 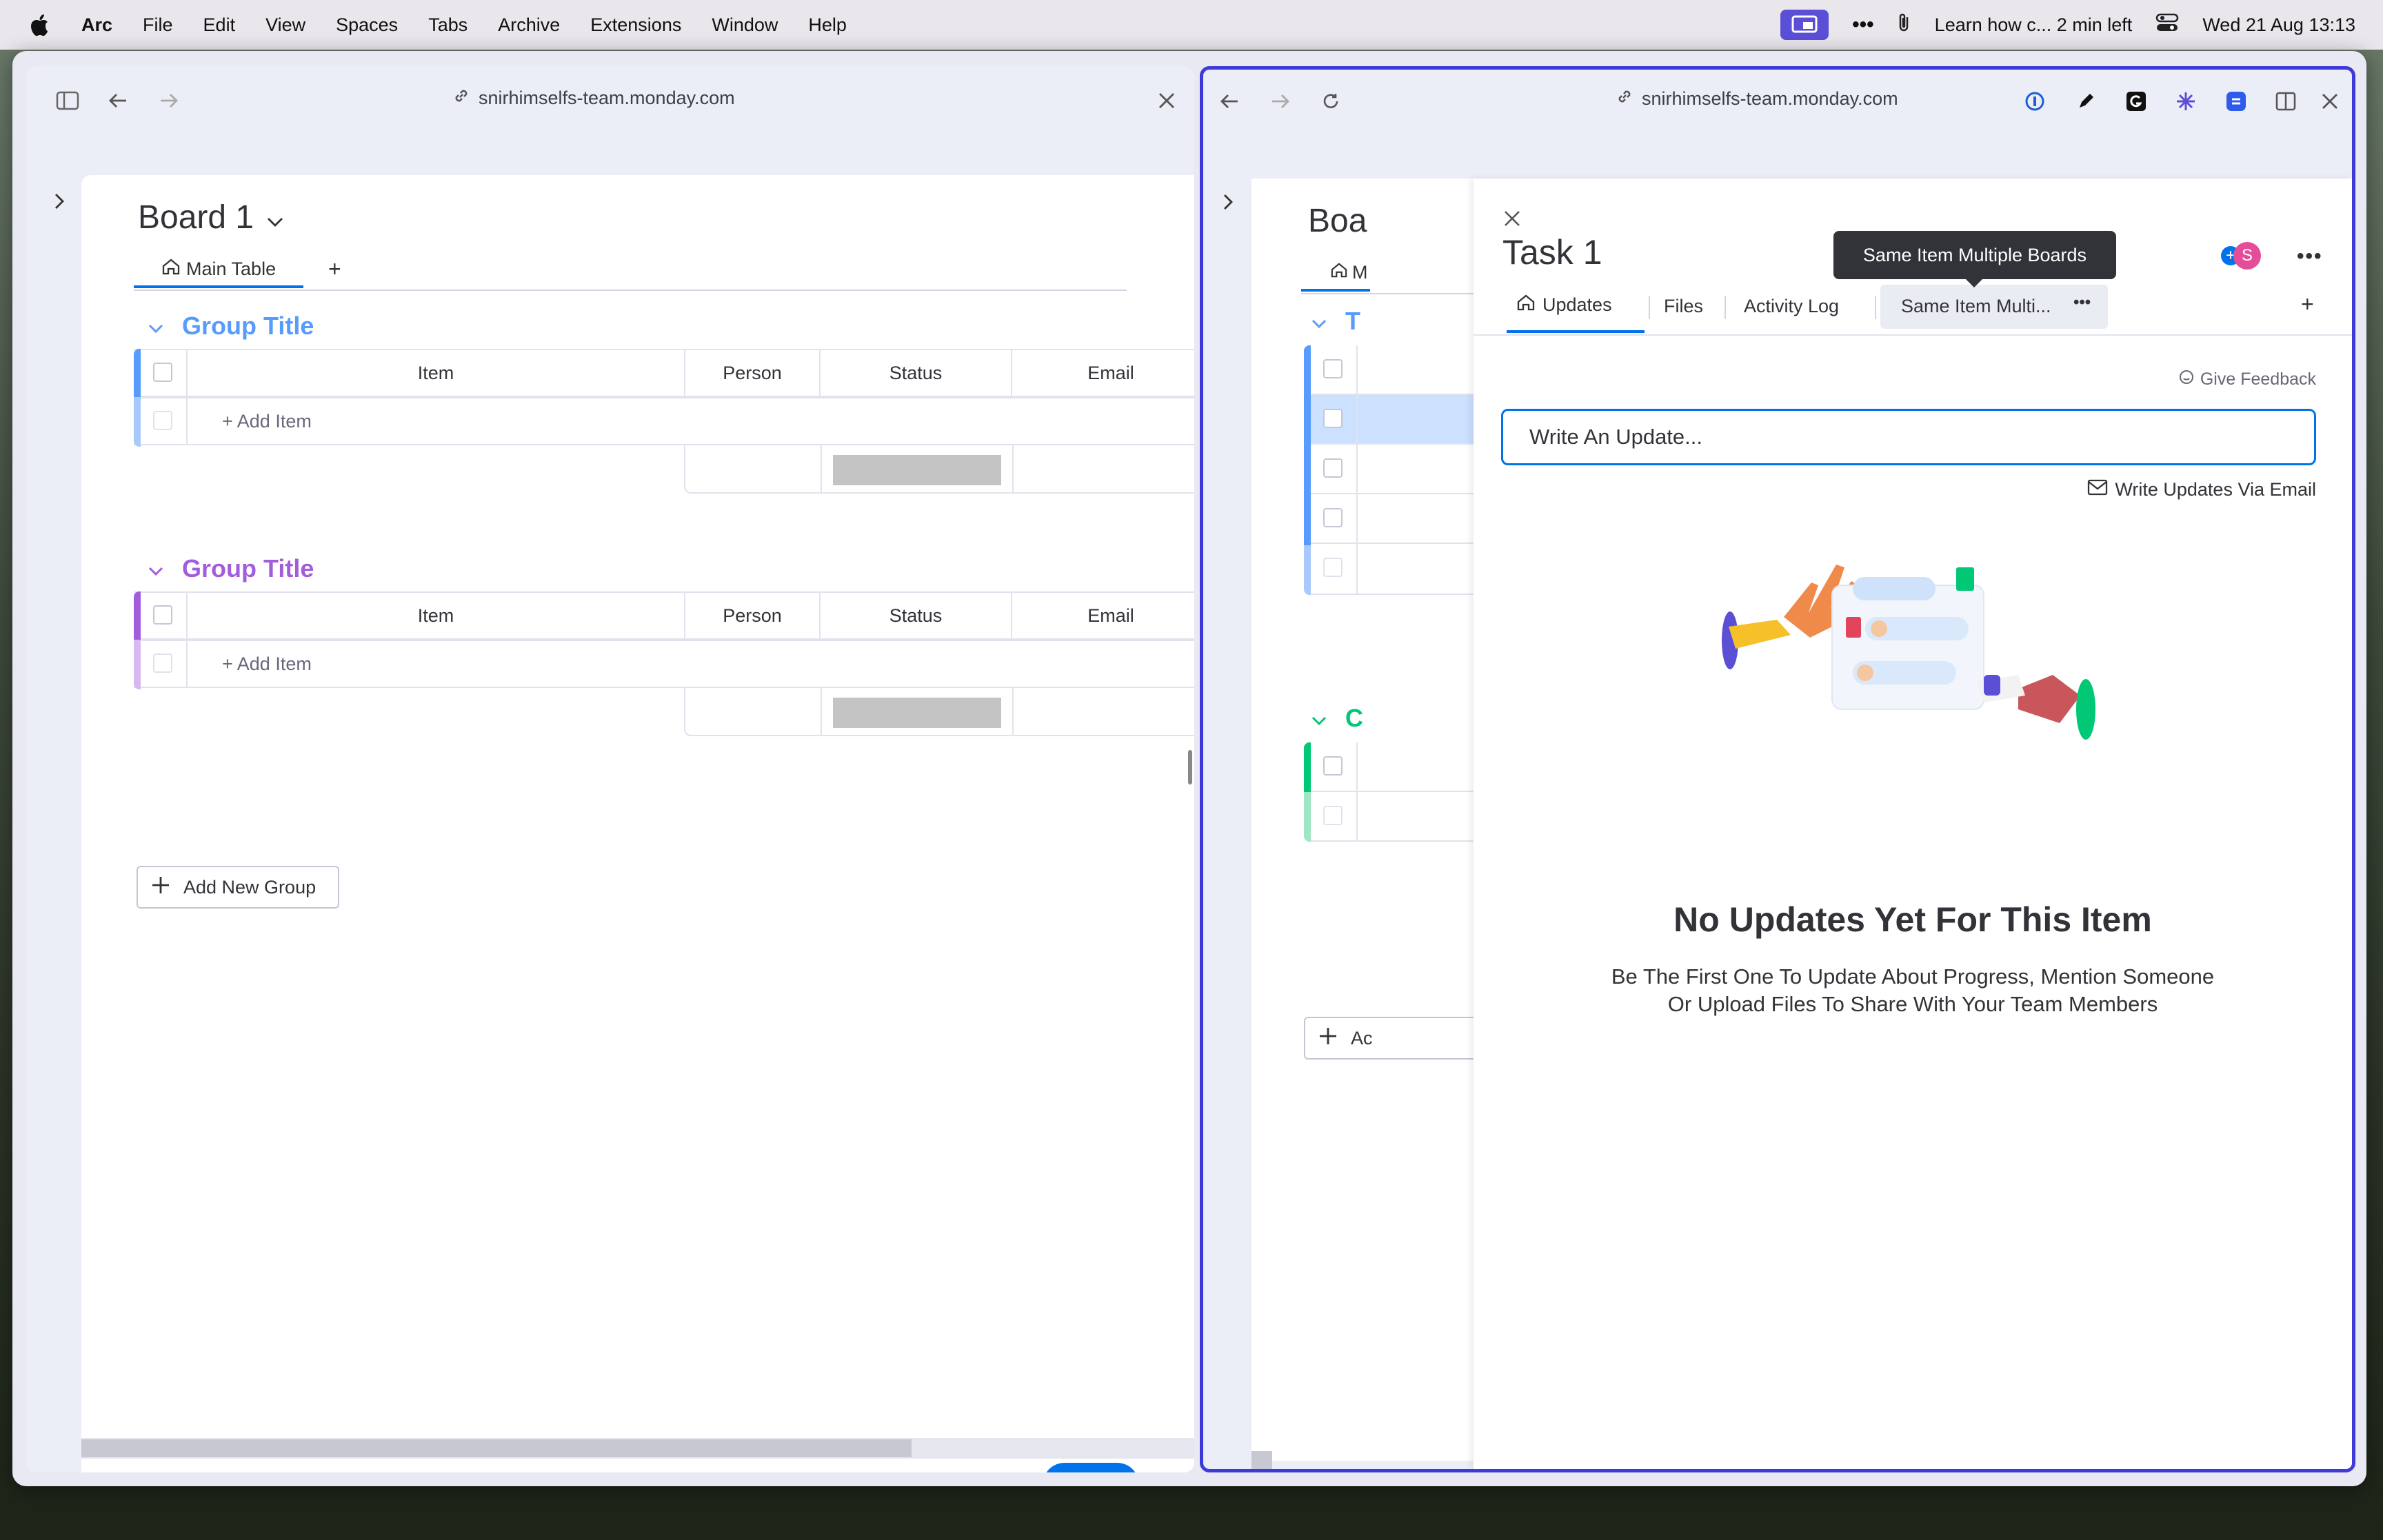 What do you see at coordinates (2082, 303) in the screenshot?
I see `tab-options-icon: •••` at bounding box center [2082, 303].